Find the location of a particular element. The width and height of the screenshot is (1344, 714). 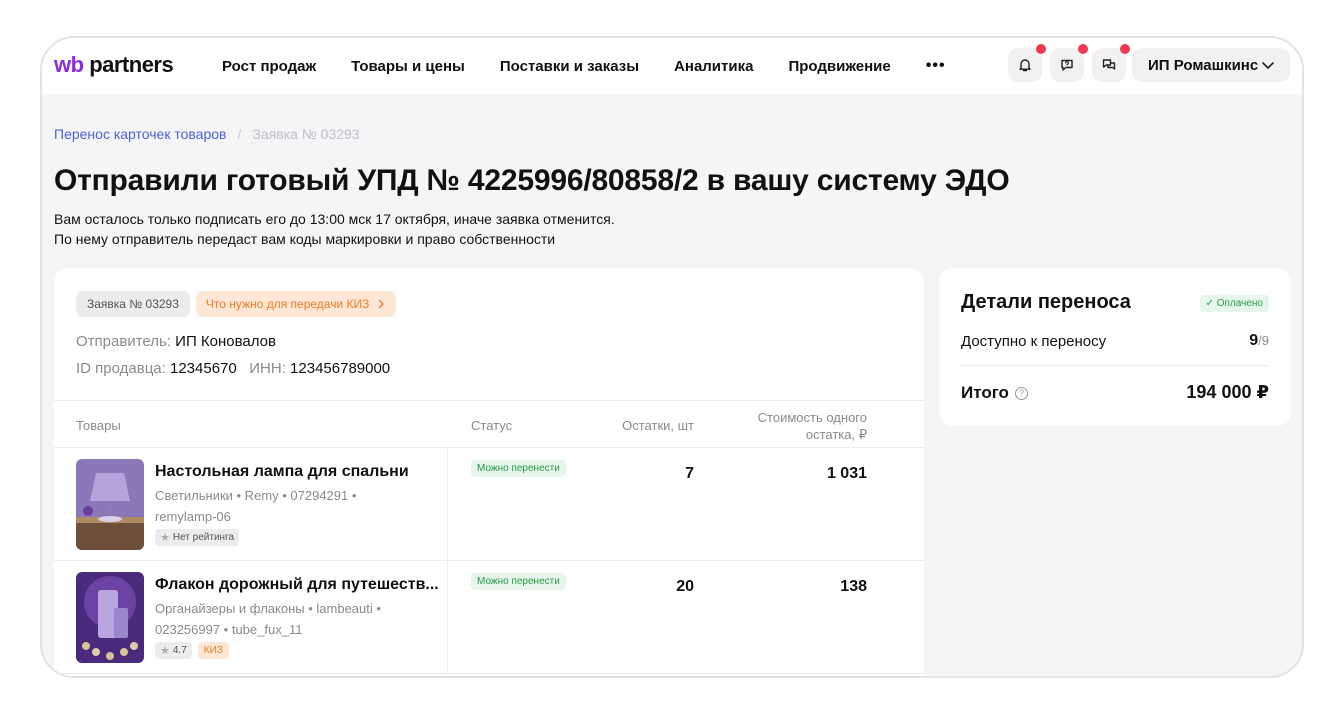

product-name: Настольная лампа для спальни is located at coordinates (282, 472).